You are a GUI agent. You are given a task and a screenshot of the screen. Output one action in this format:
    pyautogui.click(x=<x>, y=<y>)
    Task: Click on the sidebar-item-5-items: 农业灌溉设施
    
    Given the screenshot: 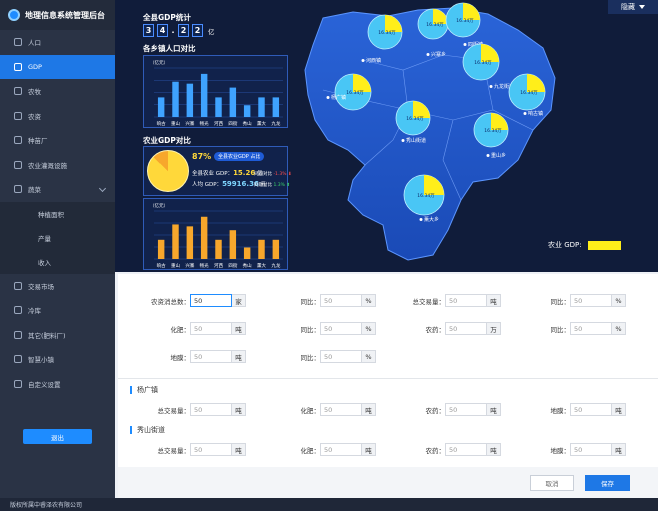 What is the action you would take?
    pyautogui.click(x=57, y=165)
    